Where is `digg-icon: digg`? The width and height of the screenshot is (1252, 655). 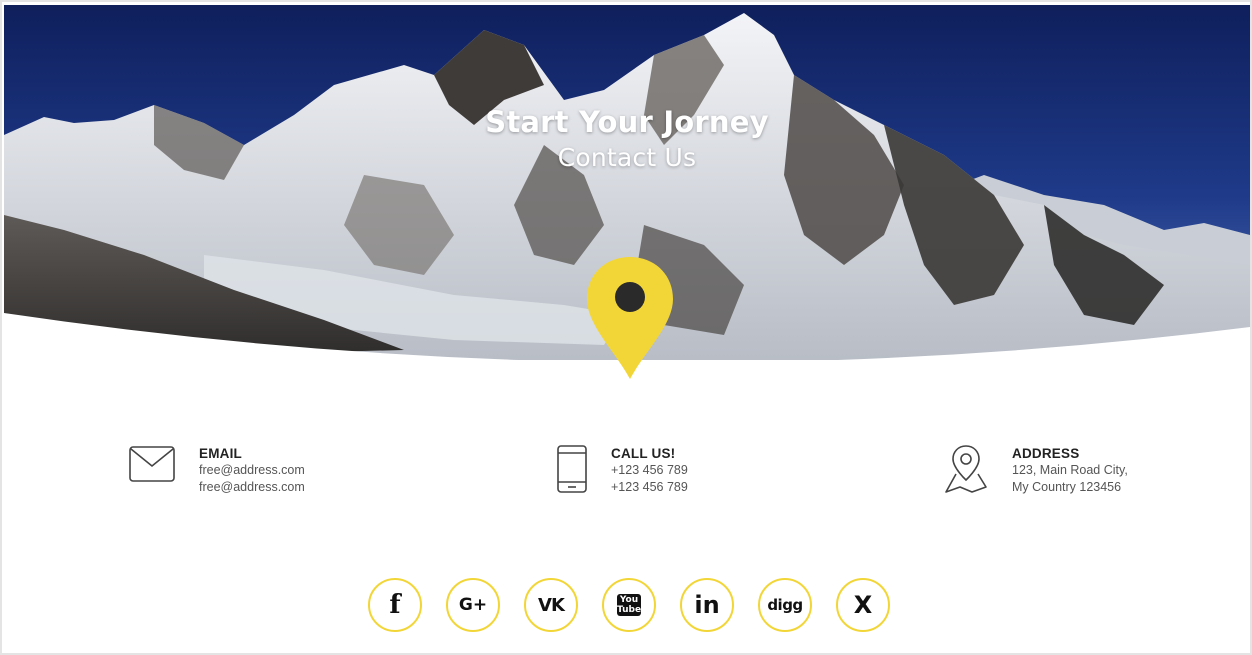 digg-icon: digg is located at coordinates (785, 605).